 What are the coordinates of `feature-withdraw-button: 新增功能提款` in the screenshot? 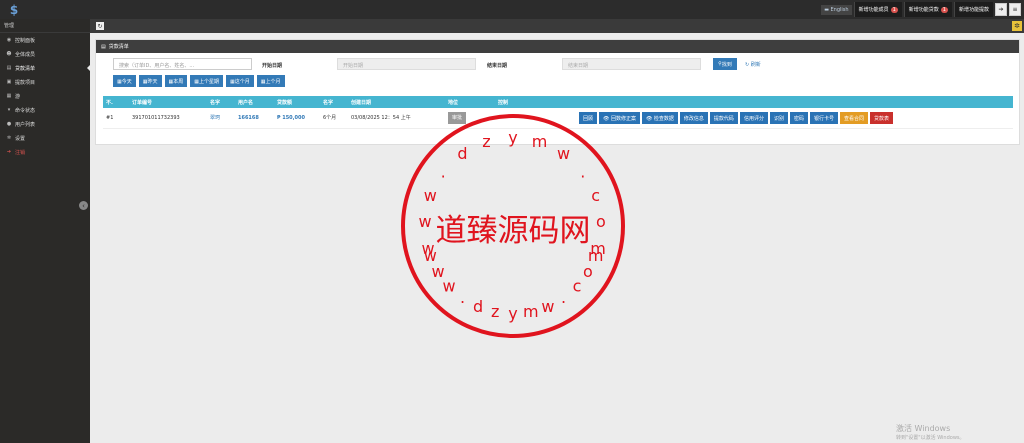 It's located at (973, 9).